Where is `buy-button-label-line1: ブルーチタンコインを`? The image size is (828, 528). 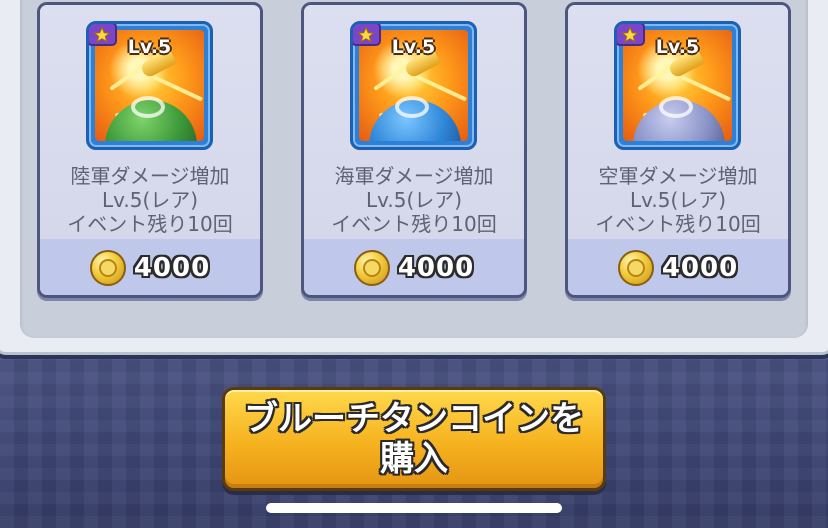
buy-button-label-line1: ブルーチタンコインを is located at coordinates (414, 419).